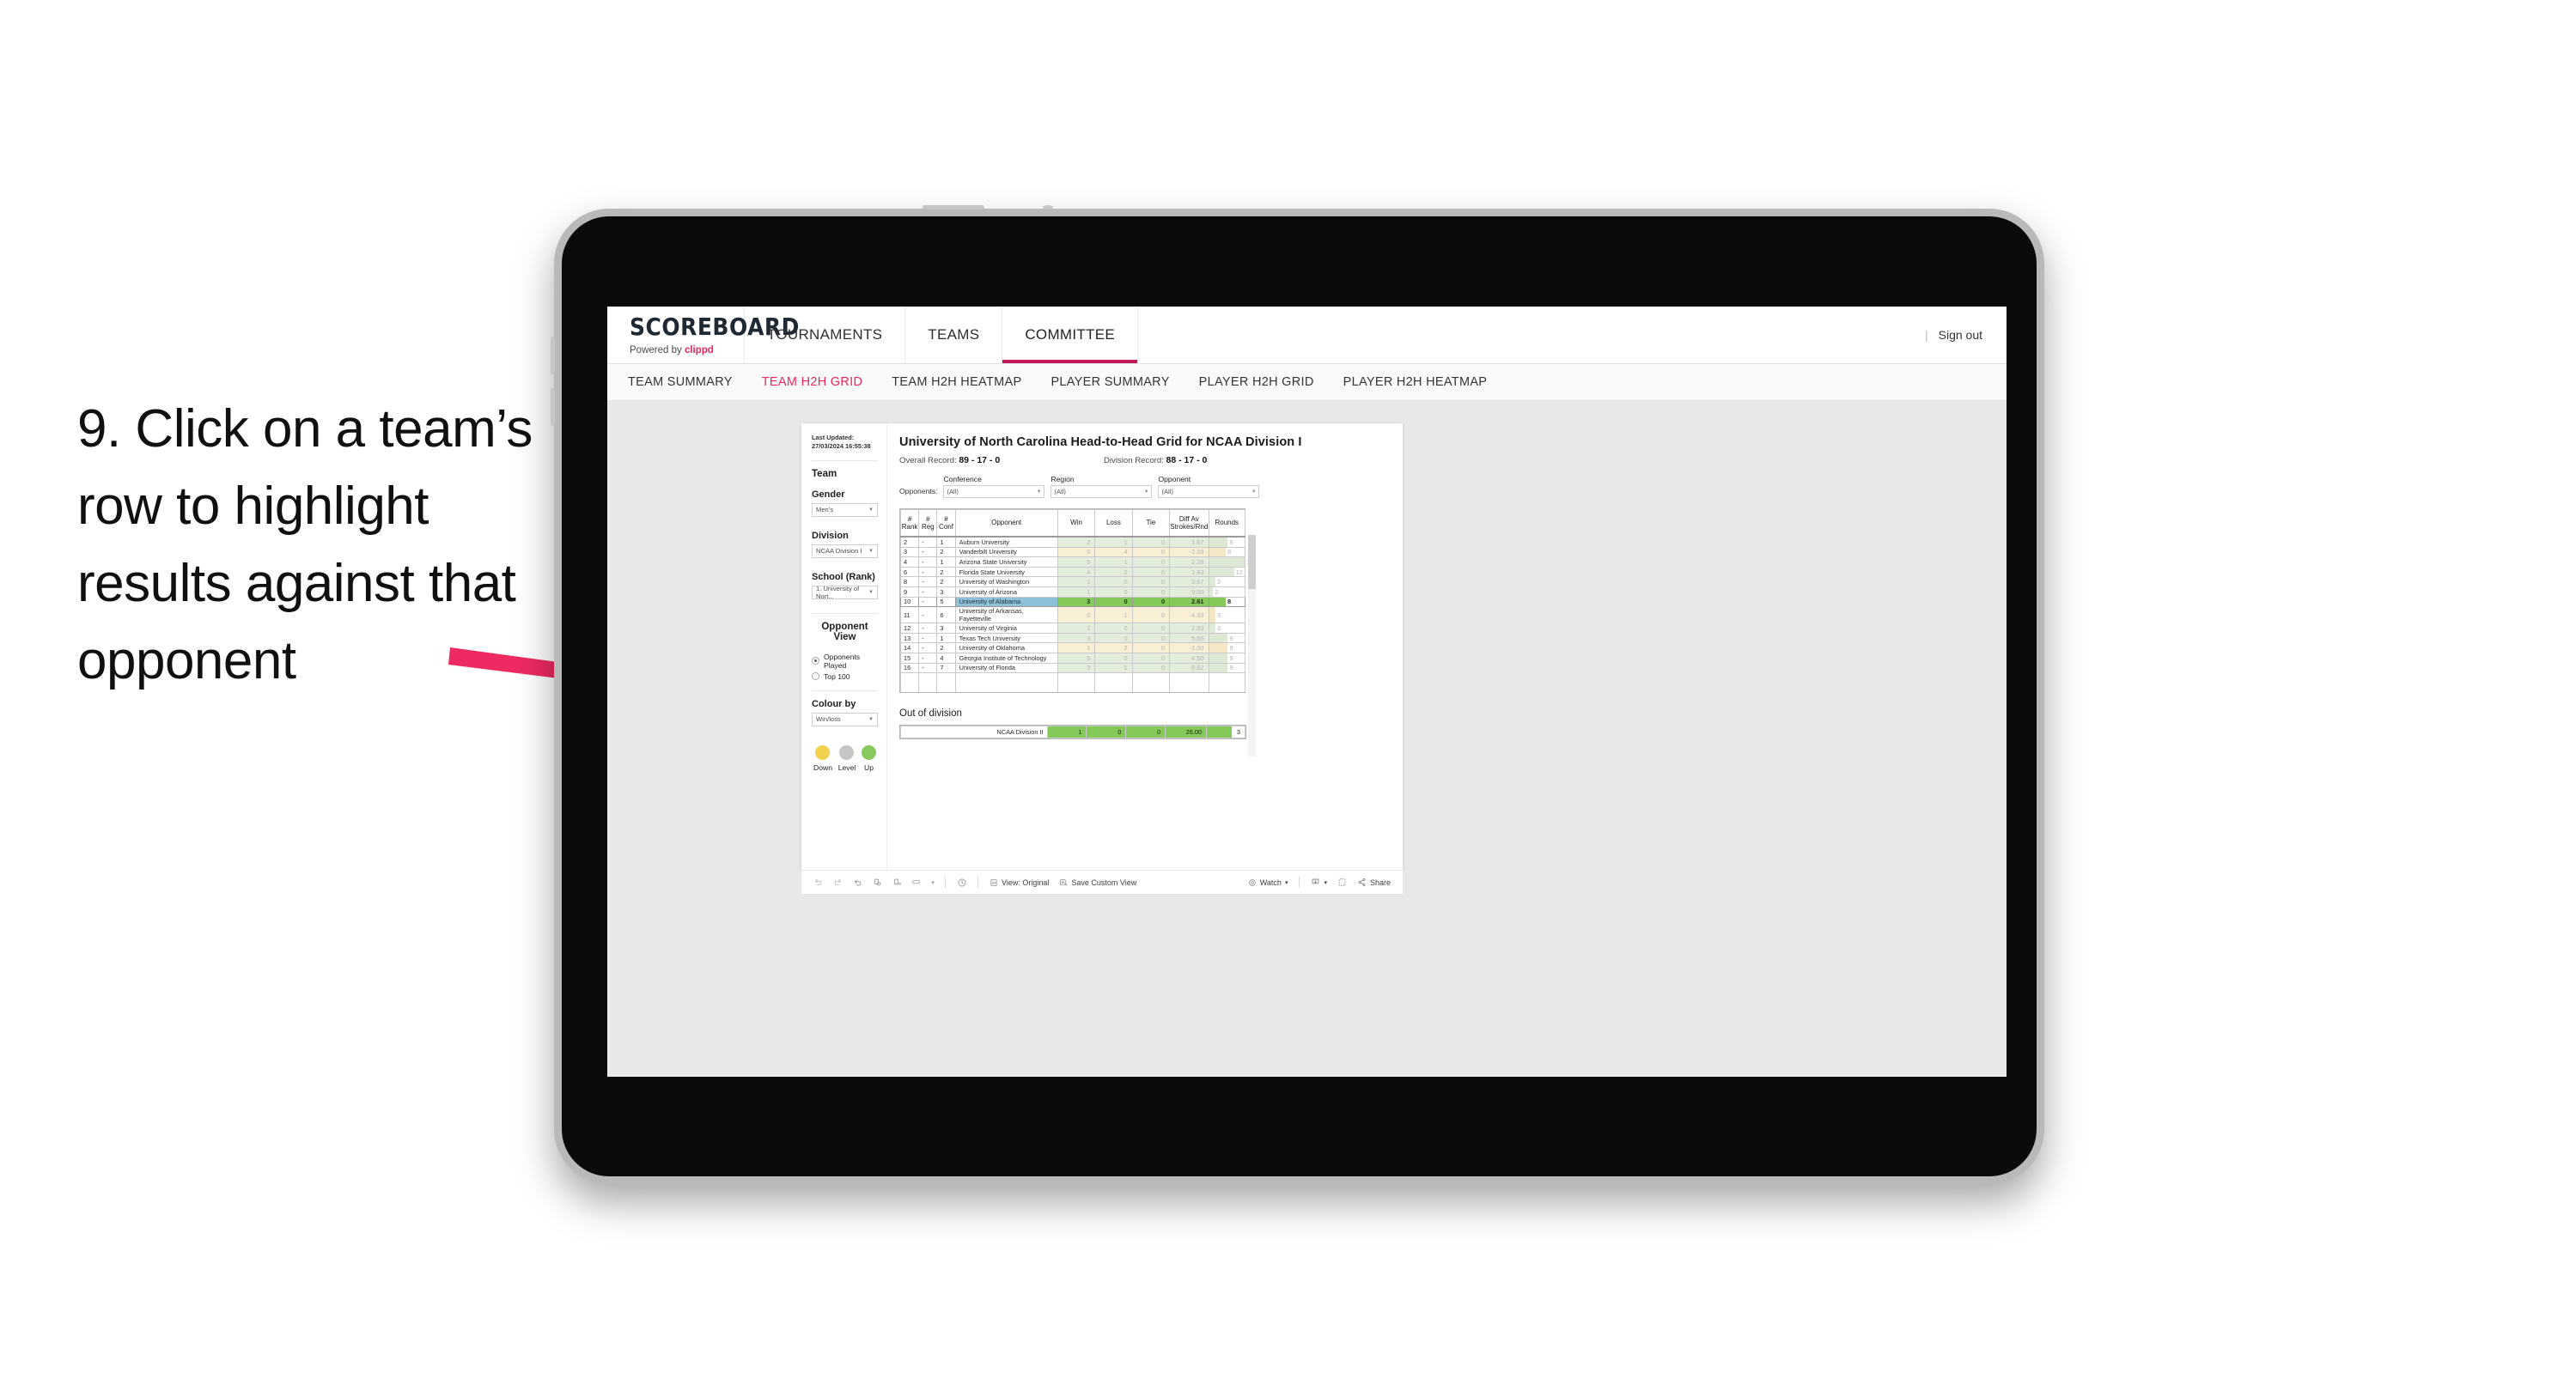 Image resolution: width=2576 pixels, height=1385 pixels. What do you see at coordinates (1268, 882) in the screenshot?
I see `watch-button: Watch ▾` at bounding box center [1268, 882].